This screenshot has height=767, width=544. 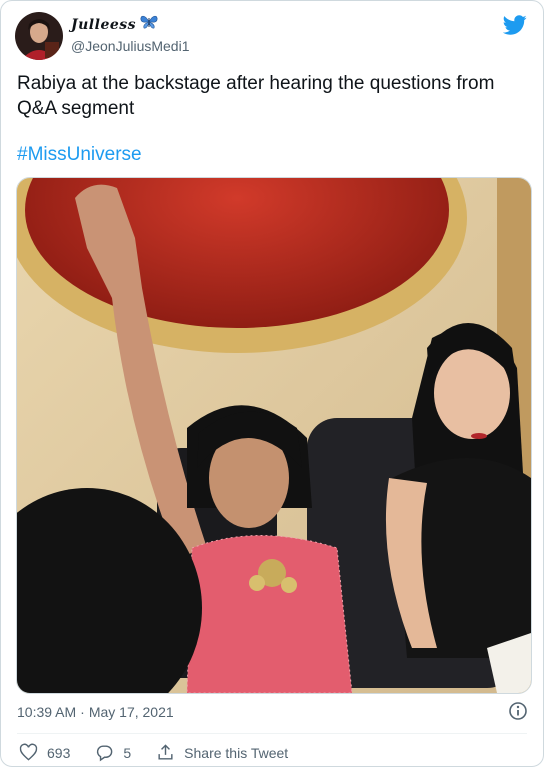 What do you see at coordinates (47, 712) in the screenshot?
I see `tweet-time: 10:39 AM` at bounding box center [47, 712].